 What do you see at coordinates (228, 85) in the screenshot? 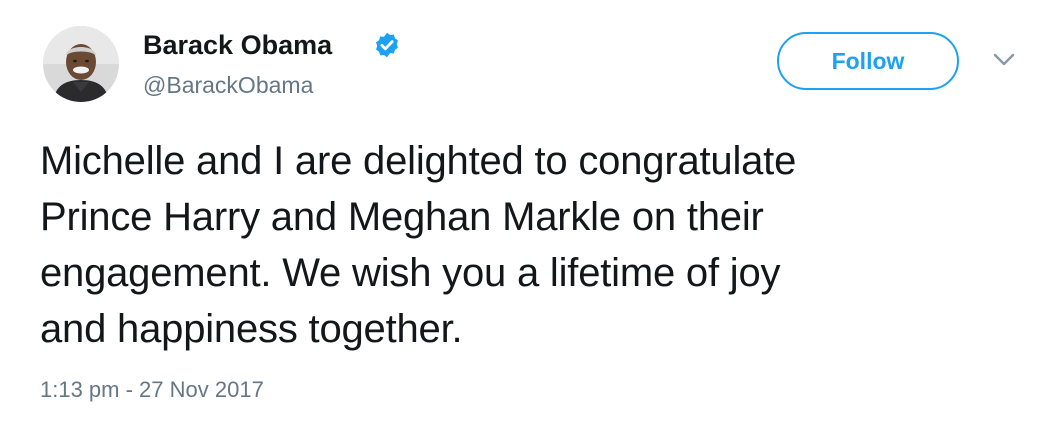
I see `user-handle: @BarackObama` at bounding box center [228, 85].